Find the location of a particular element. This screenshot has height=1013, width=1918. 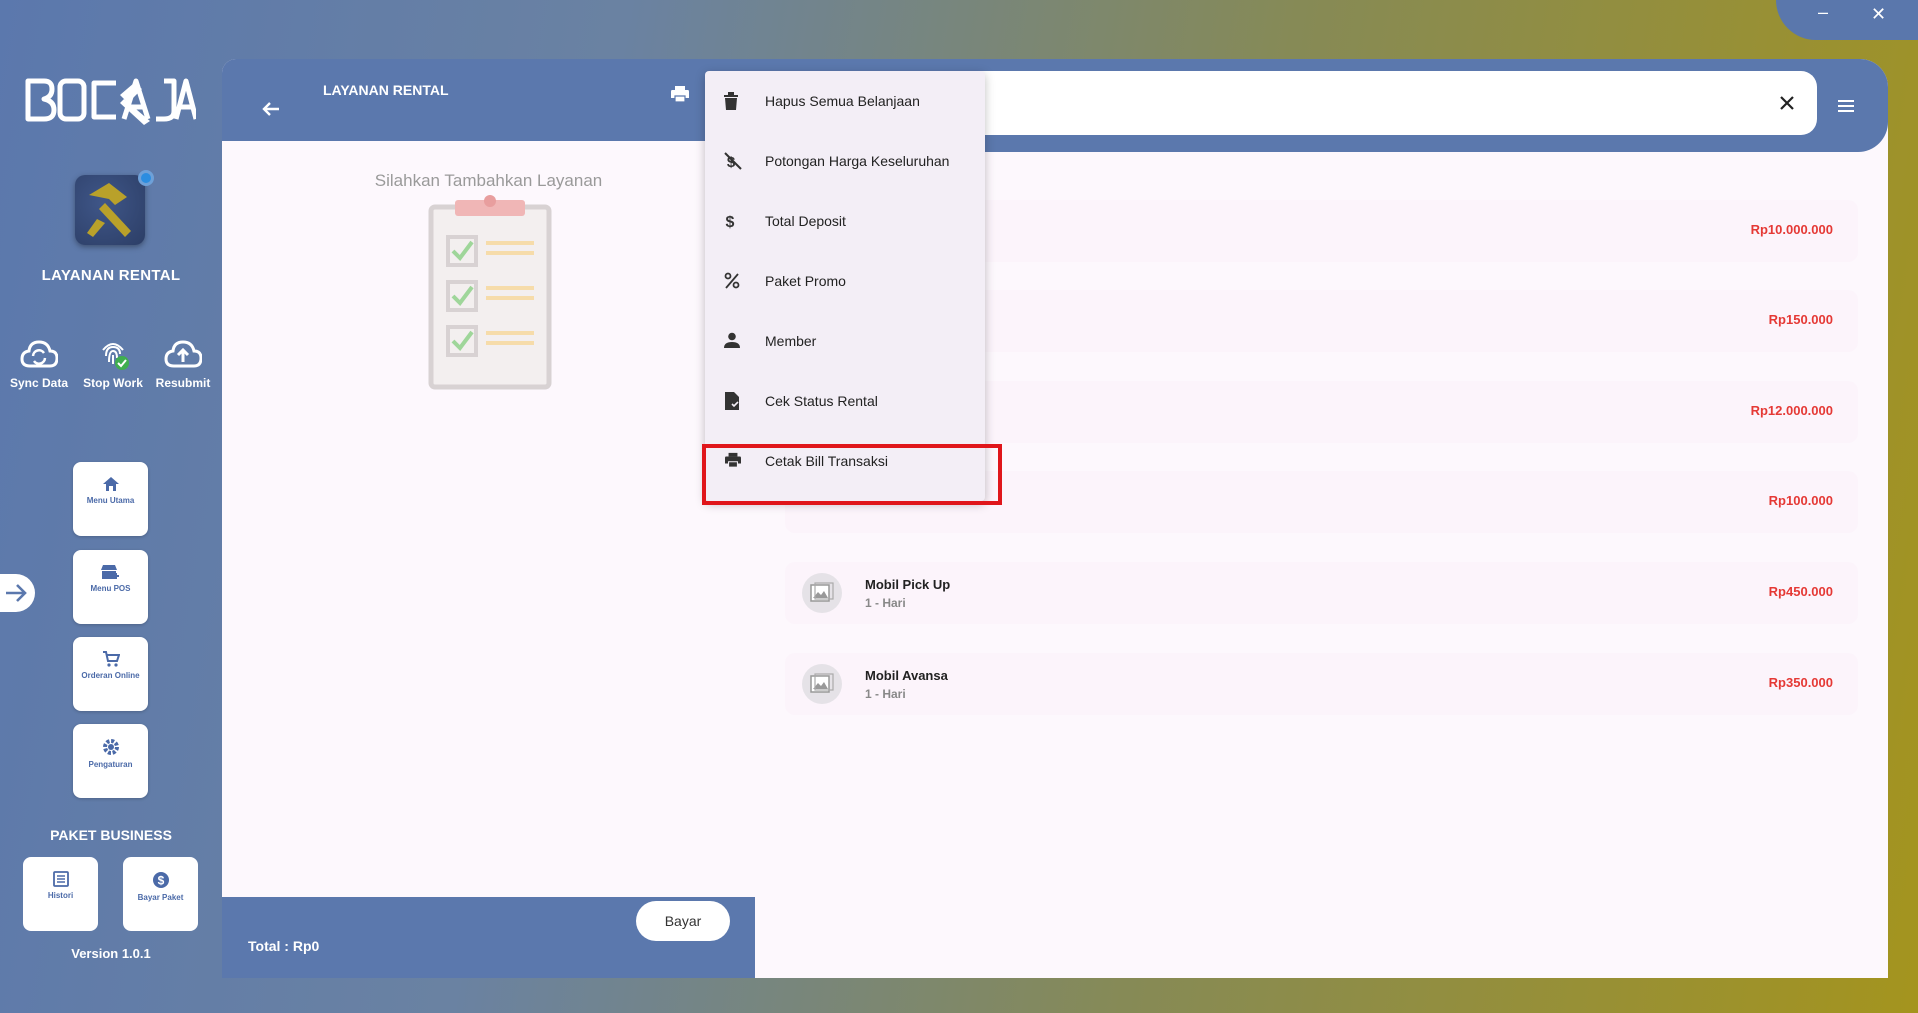

item-price: Rp12.000.000 is located at coordinates (1791, 410).